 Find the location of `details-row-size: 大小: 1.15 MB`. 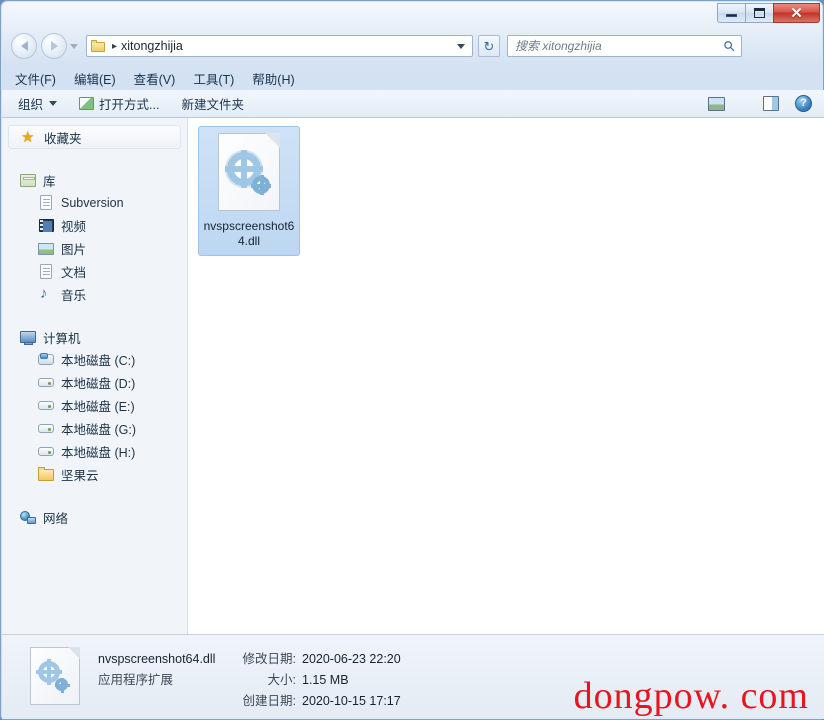

details-row-size: 大小: 1.15 MB is located at coordinates (314, 680).